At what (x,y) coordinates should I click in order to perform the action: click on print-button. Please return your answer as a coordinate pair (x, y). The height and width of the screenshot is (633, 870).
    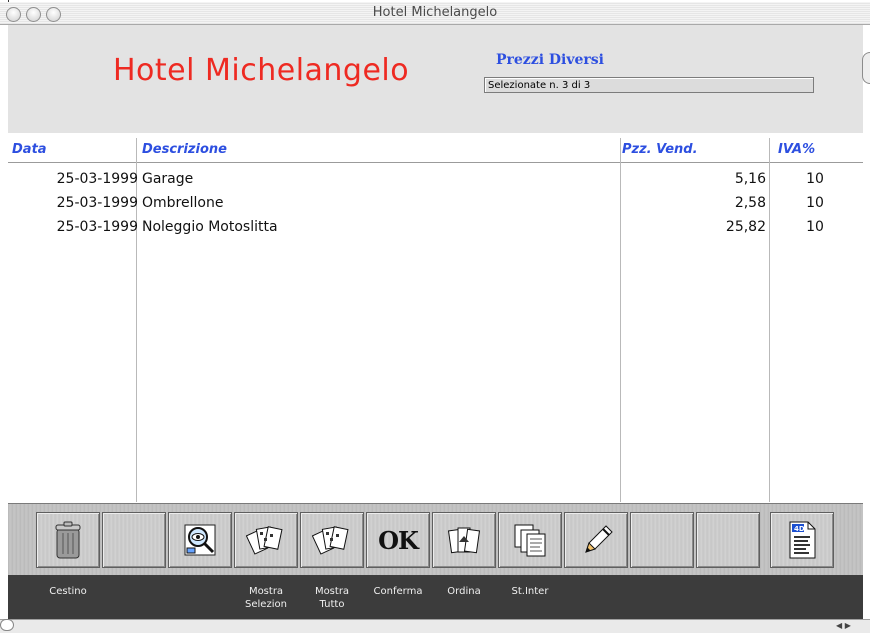
    Looking at the image, I should click on (530, 540).